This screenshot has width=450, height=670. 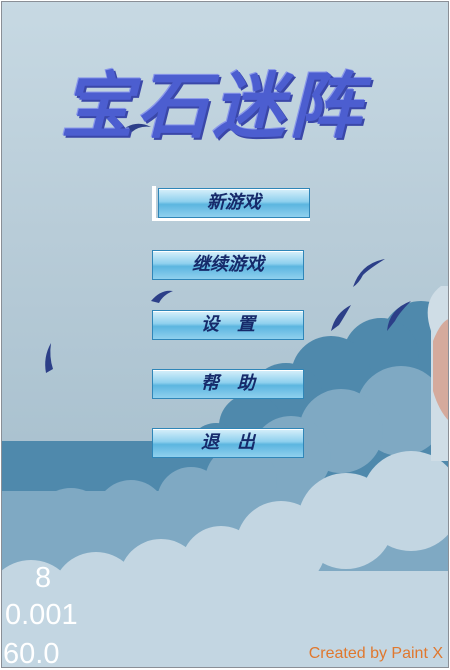 What do you see at coordinates (228, 384) in the screenshot?
I see `help-button: 帮 助` at bounding box center [228, 384].